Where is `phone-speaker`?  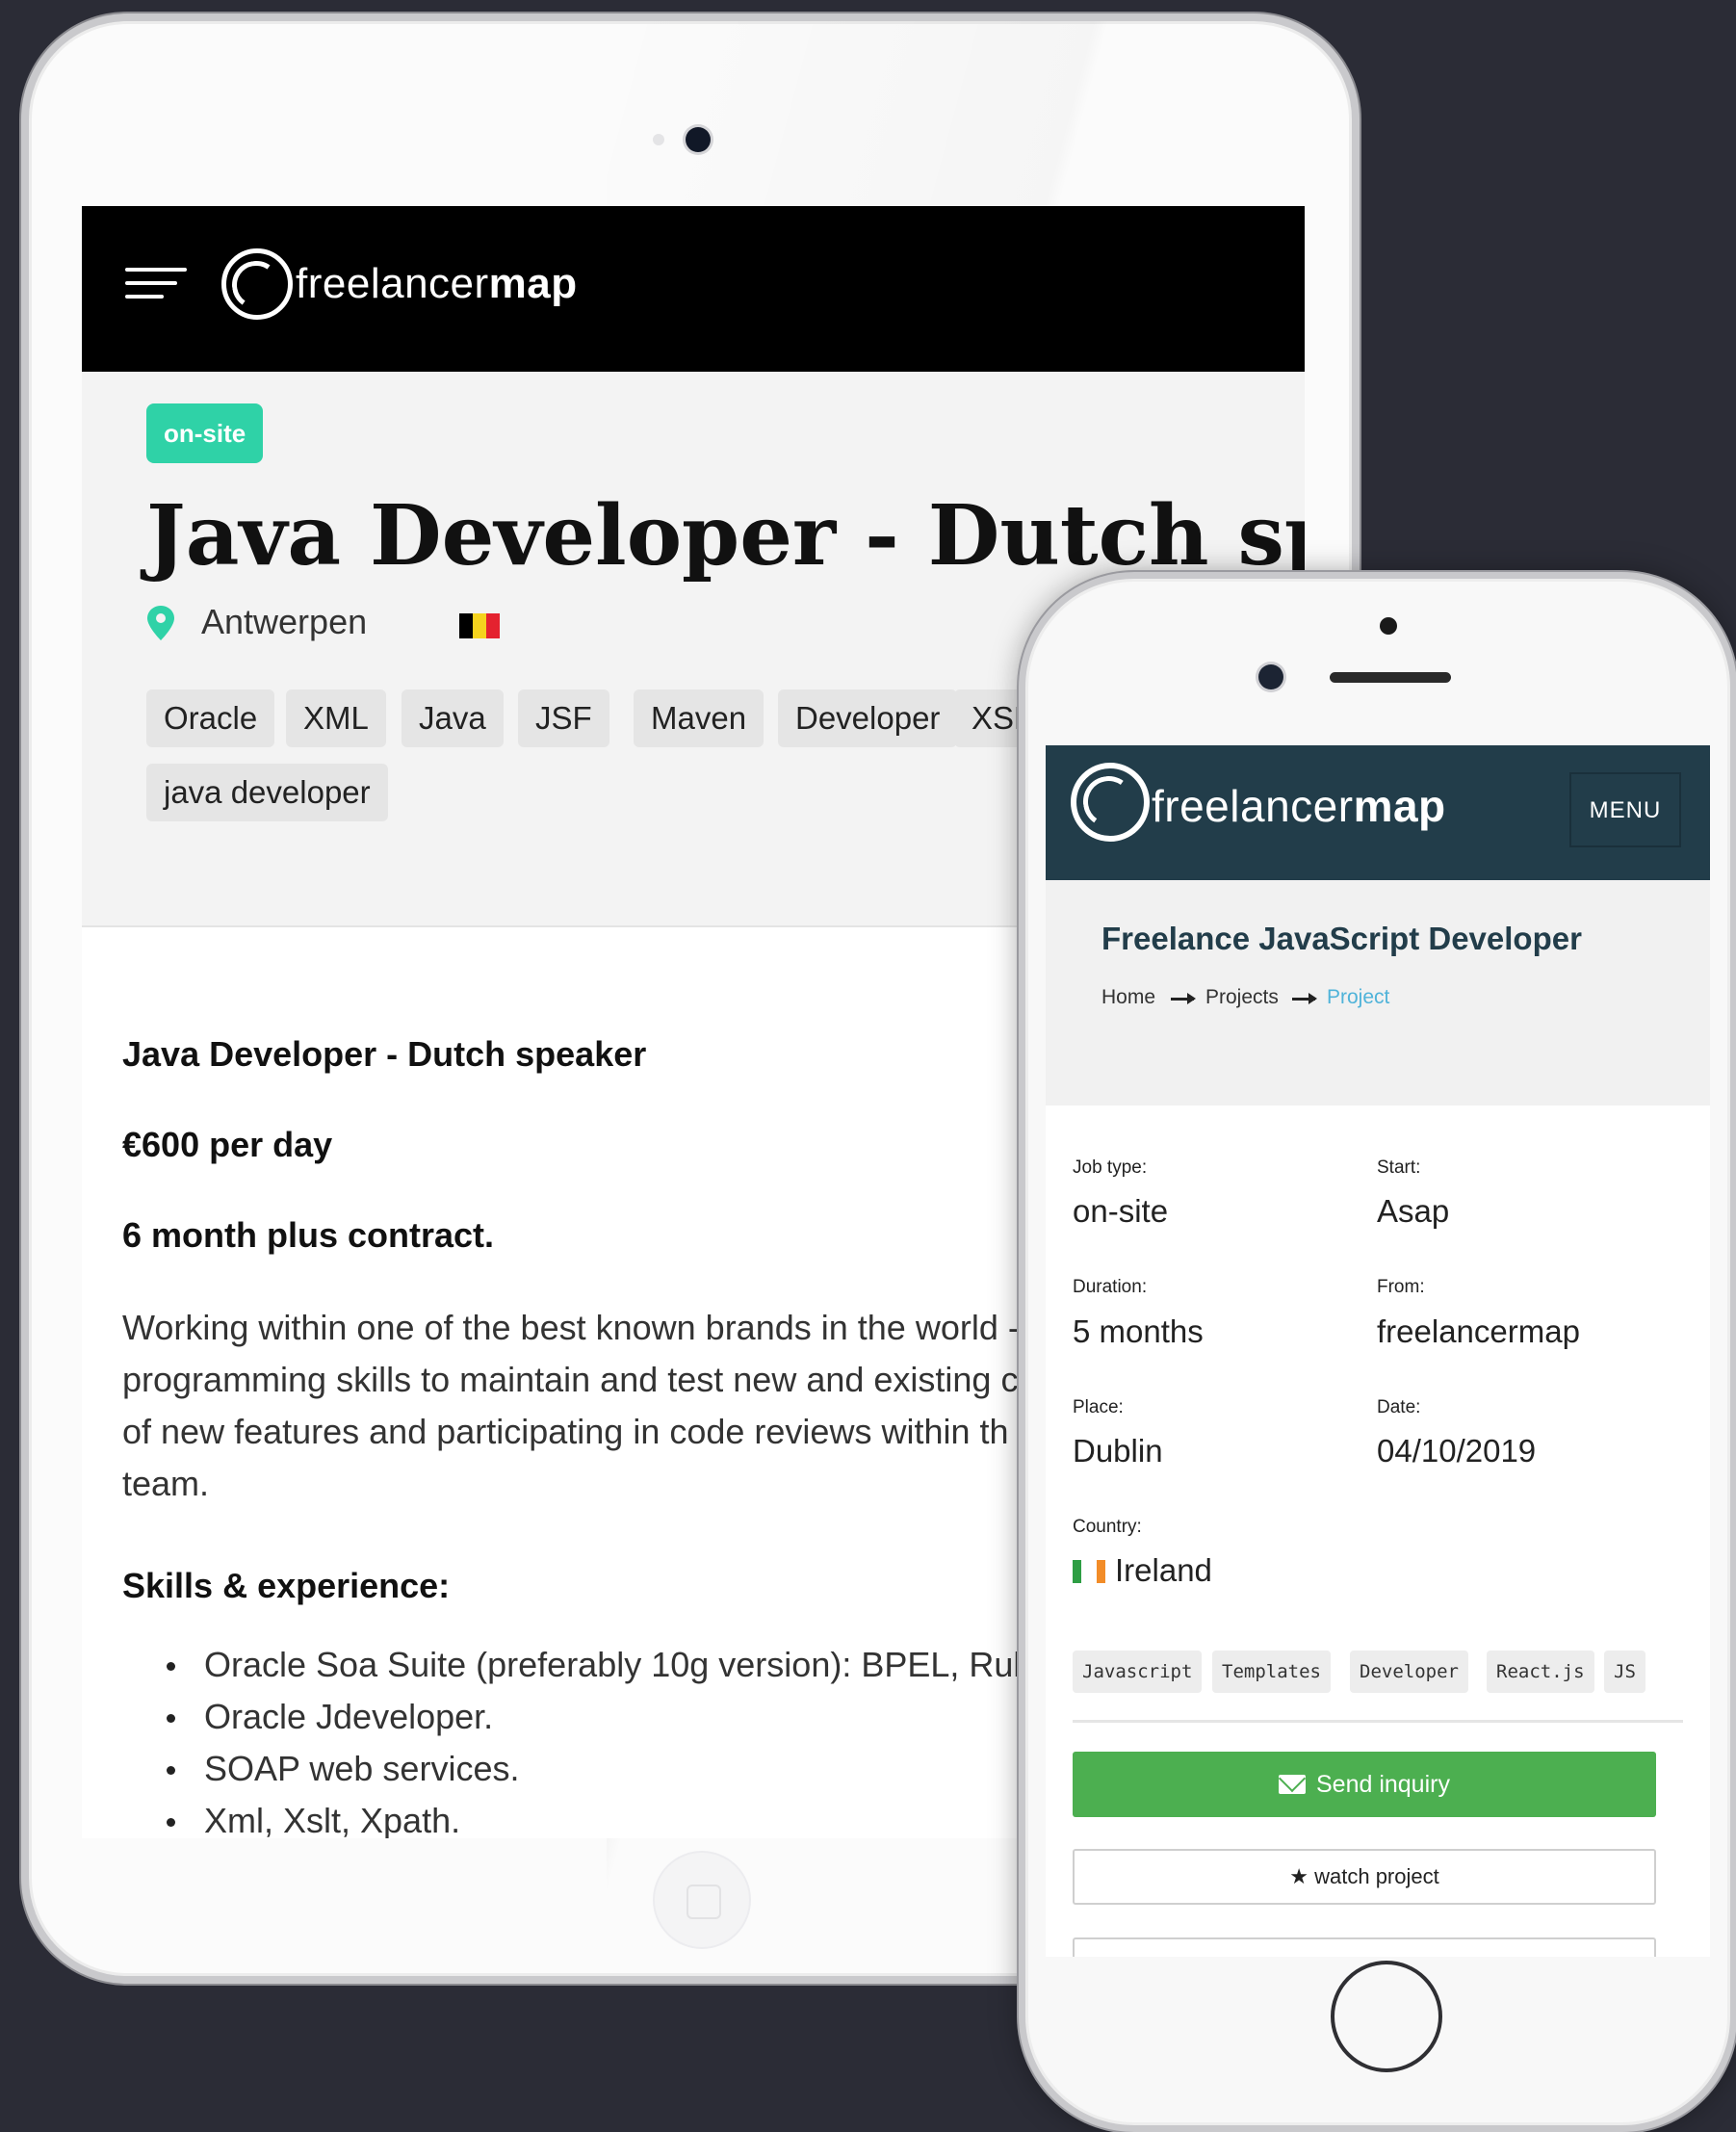
phone-speaker is located at coordinates (1390, 677).